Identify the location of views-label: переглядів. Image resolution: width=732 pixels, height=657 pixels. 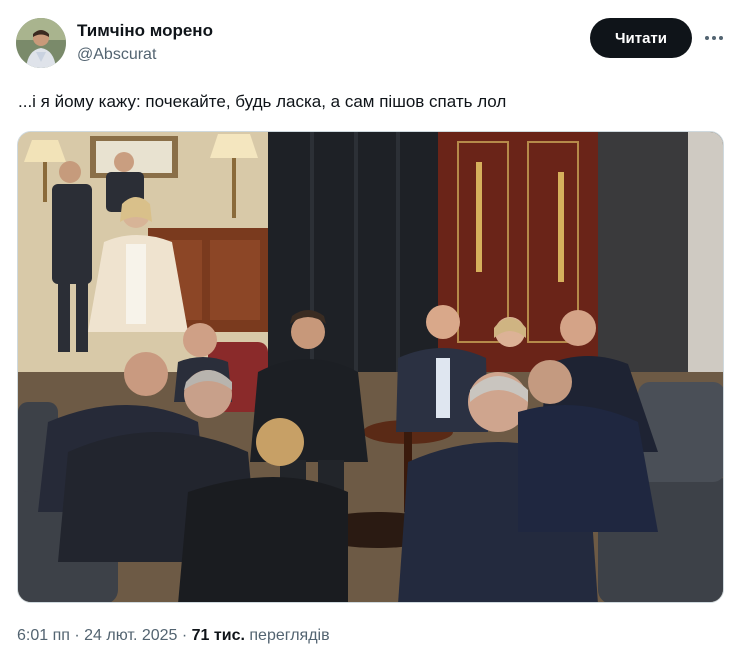
(289, 635).